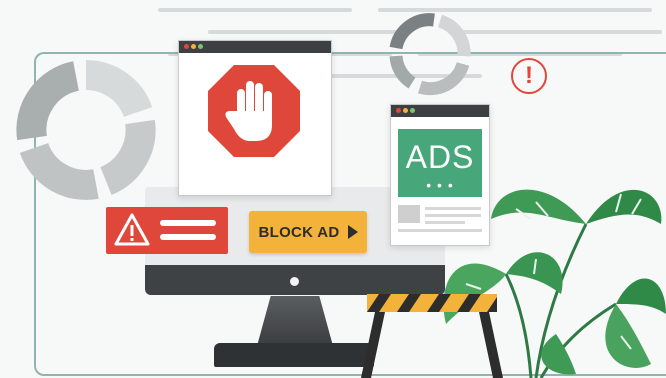  I want to click on warning-triangle-icon, so click(132, 229).